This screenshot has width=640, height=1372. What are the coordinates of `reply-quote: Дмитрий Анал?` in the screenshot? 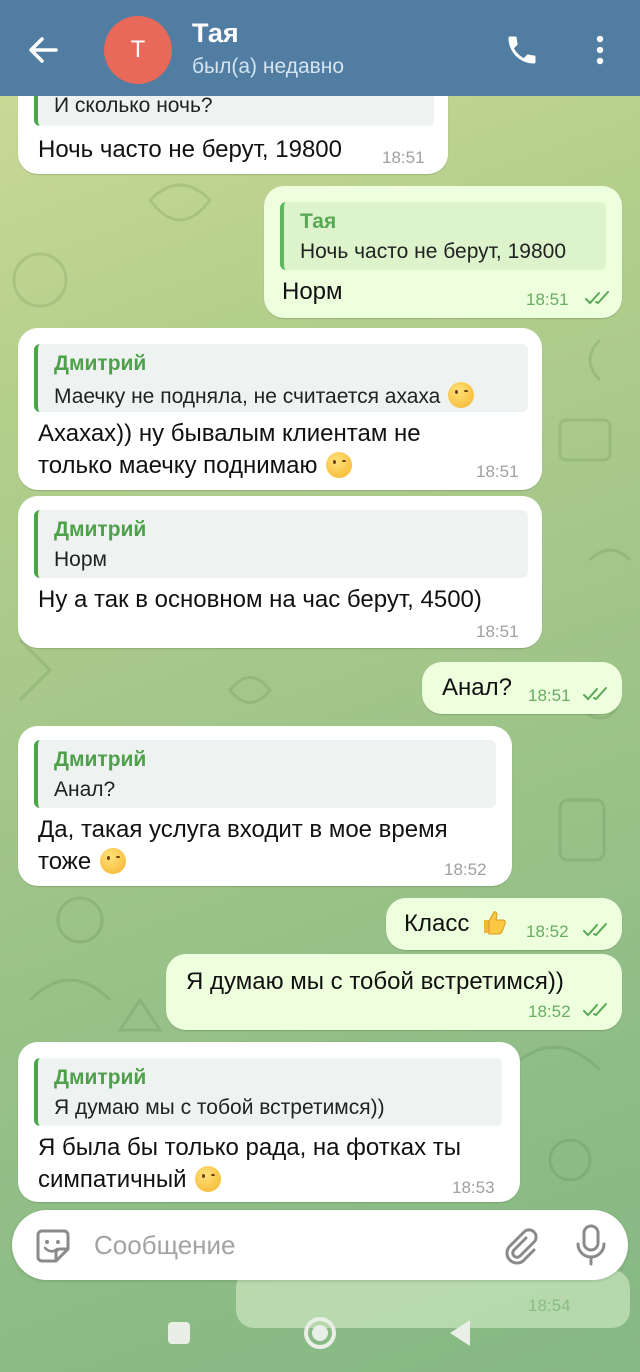 It's located at (265, 774).